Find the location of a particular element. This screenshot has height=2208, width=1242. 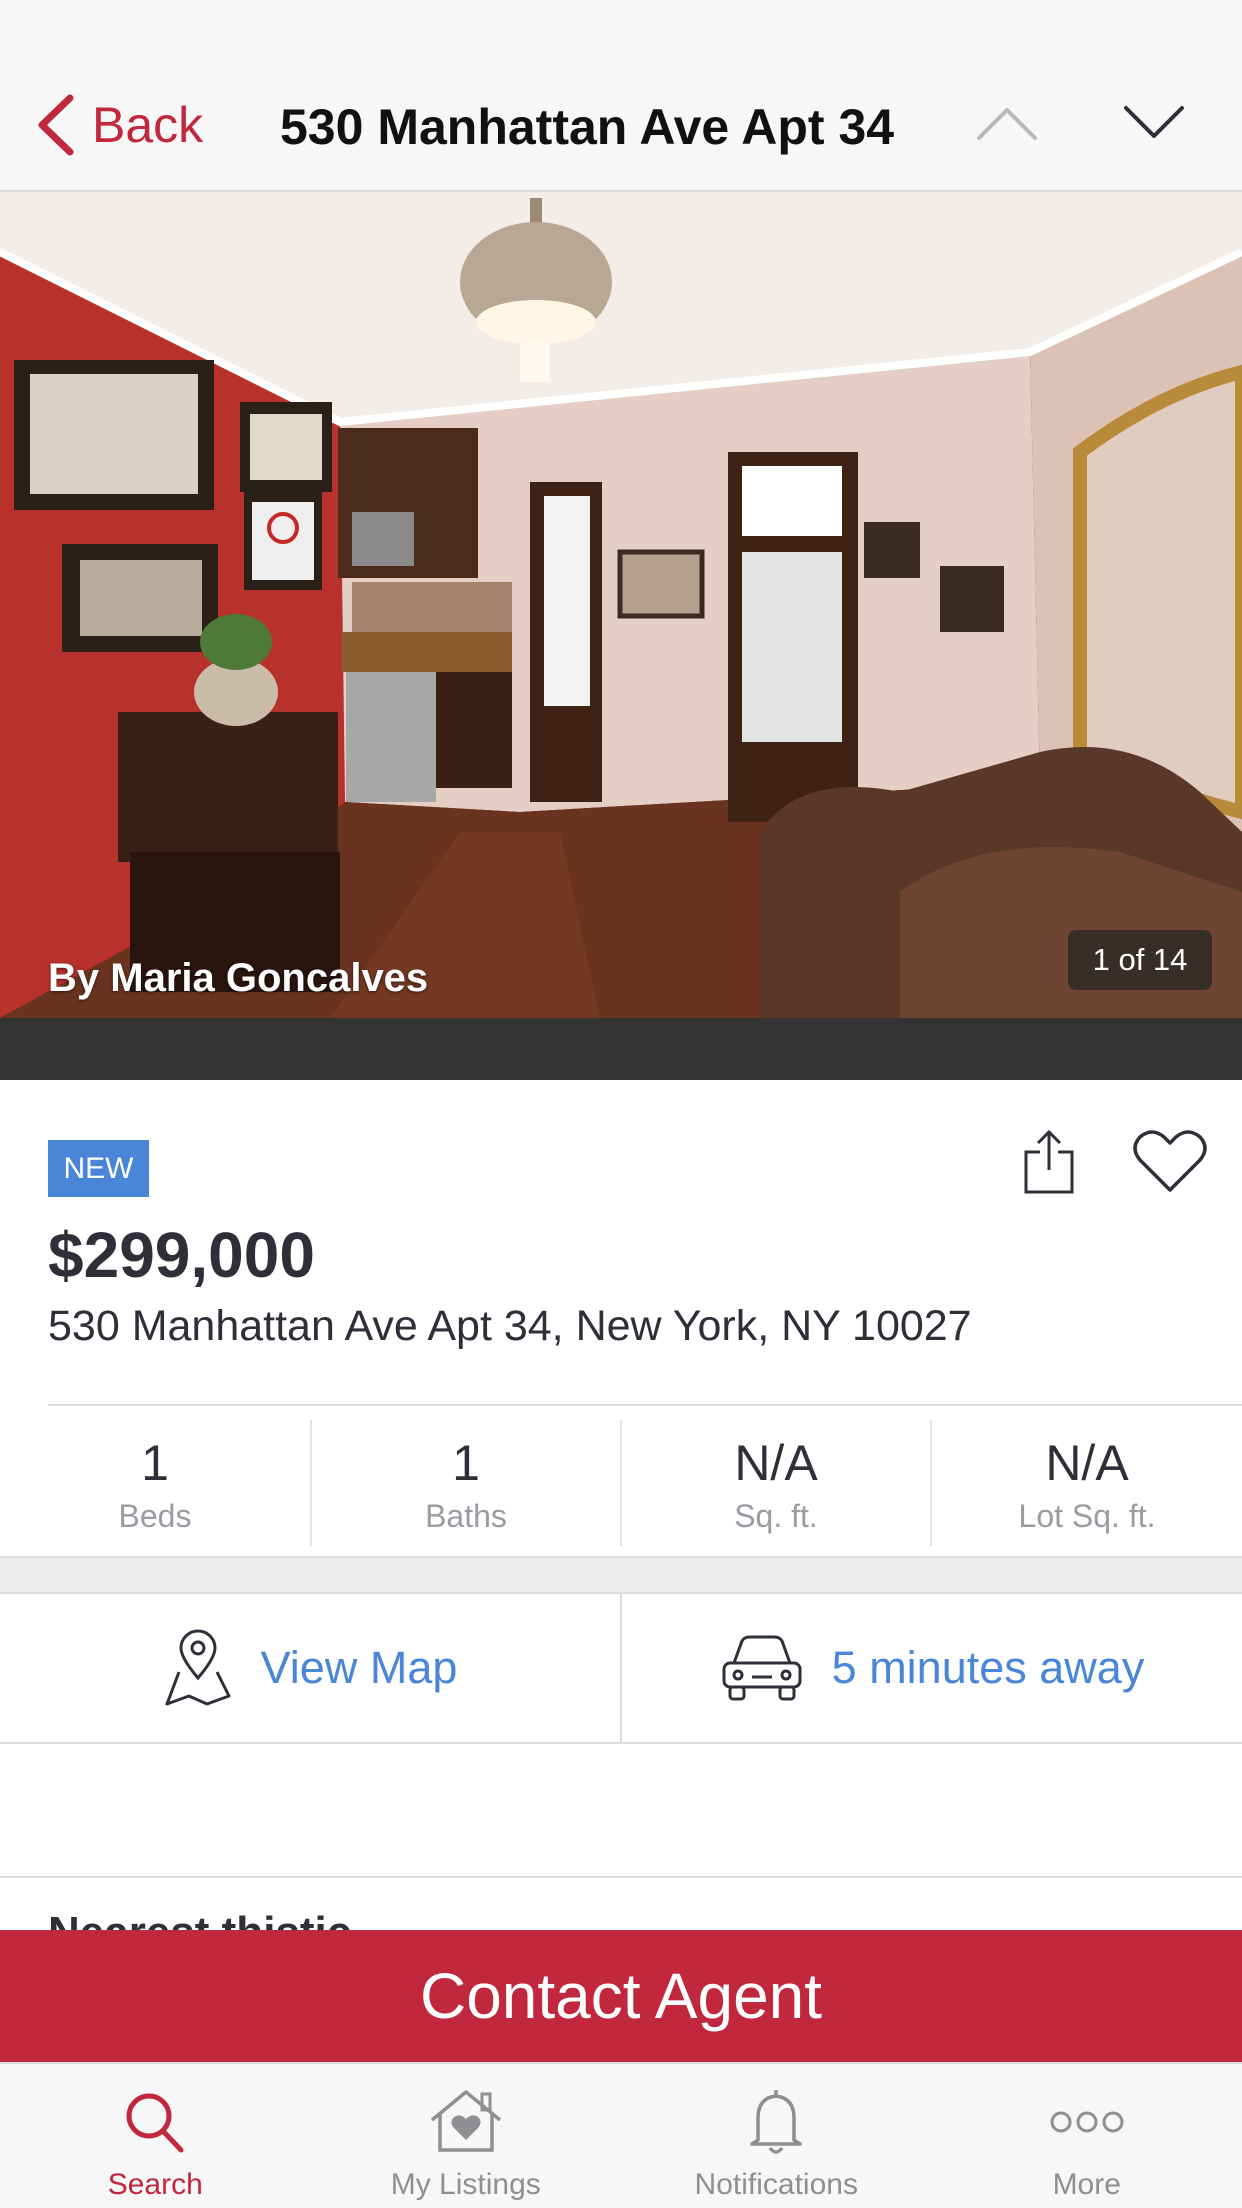

stat-label: Sq. ft. is located at coordinates (776, 1516).